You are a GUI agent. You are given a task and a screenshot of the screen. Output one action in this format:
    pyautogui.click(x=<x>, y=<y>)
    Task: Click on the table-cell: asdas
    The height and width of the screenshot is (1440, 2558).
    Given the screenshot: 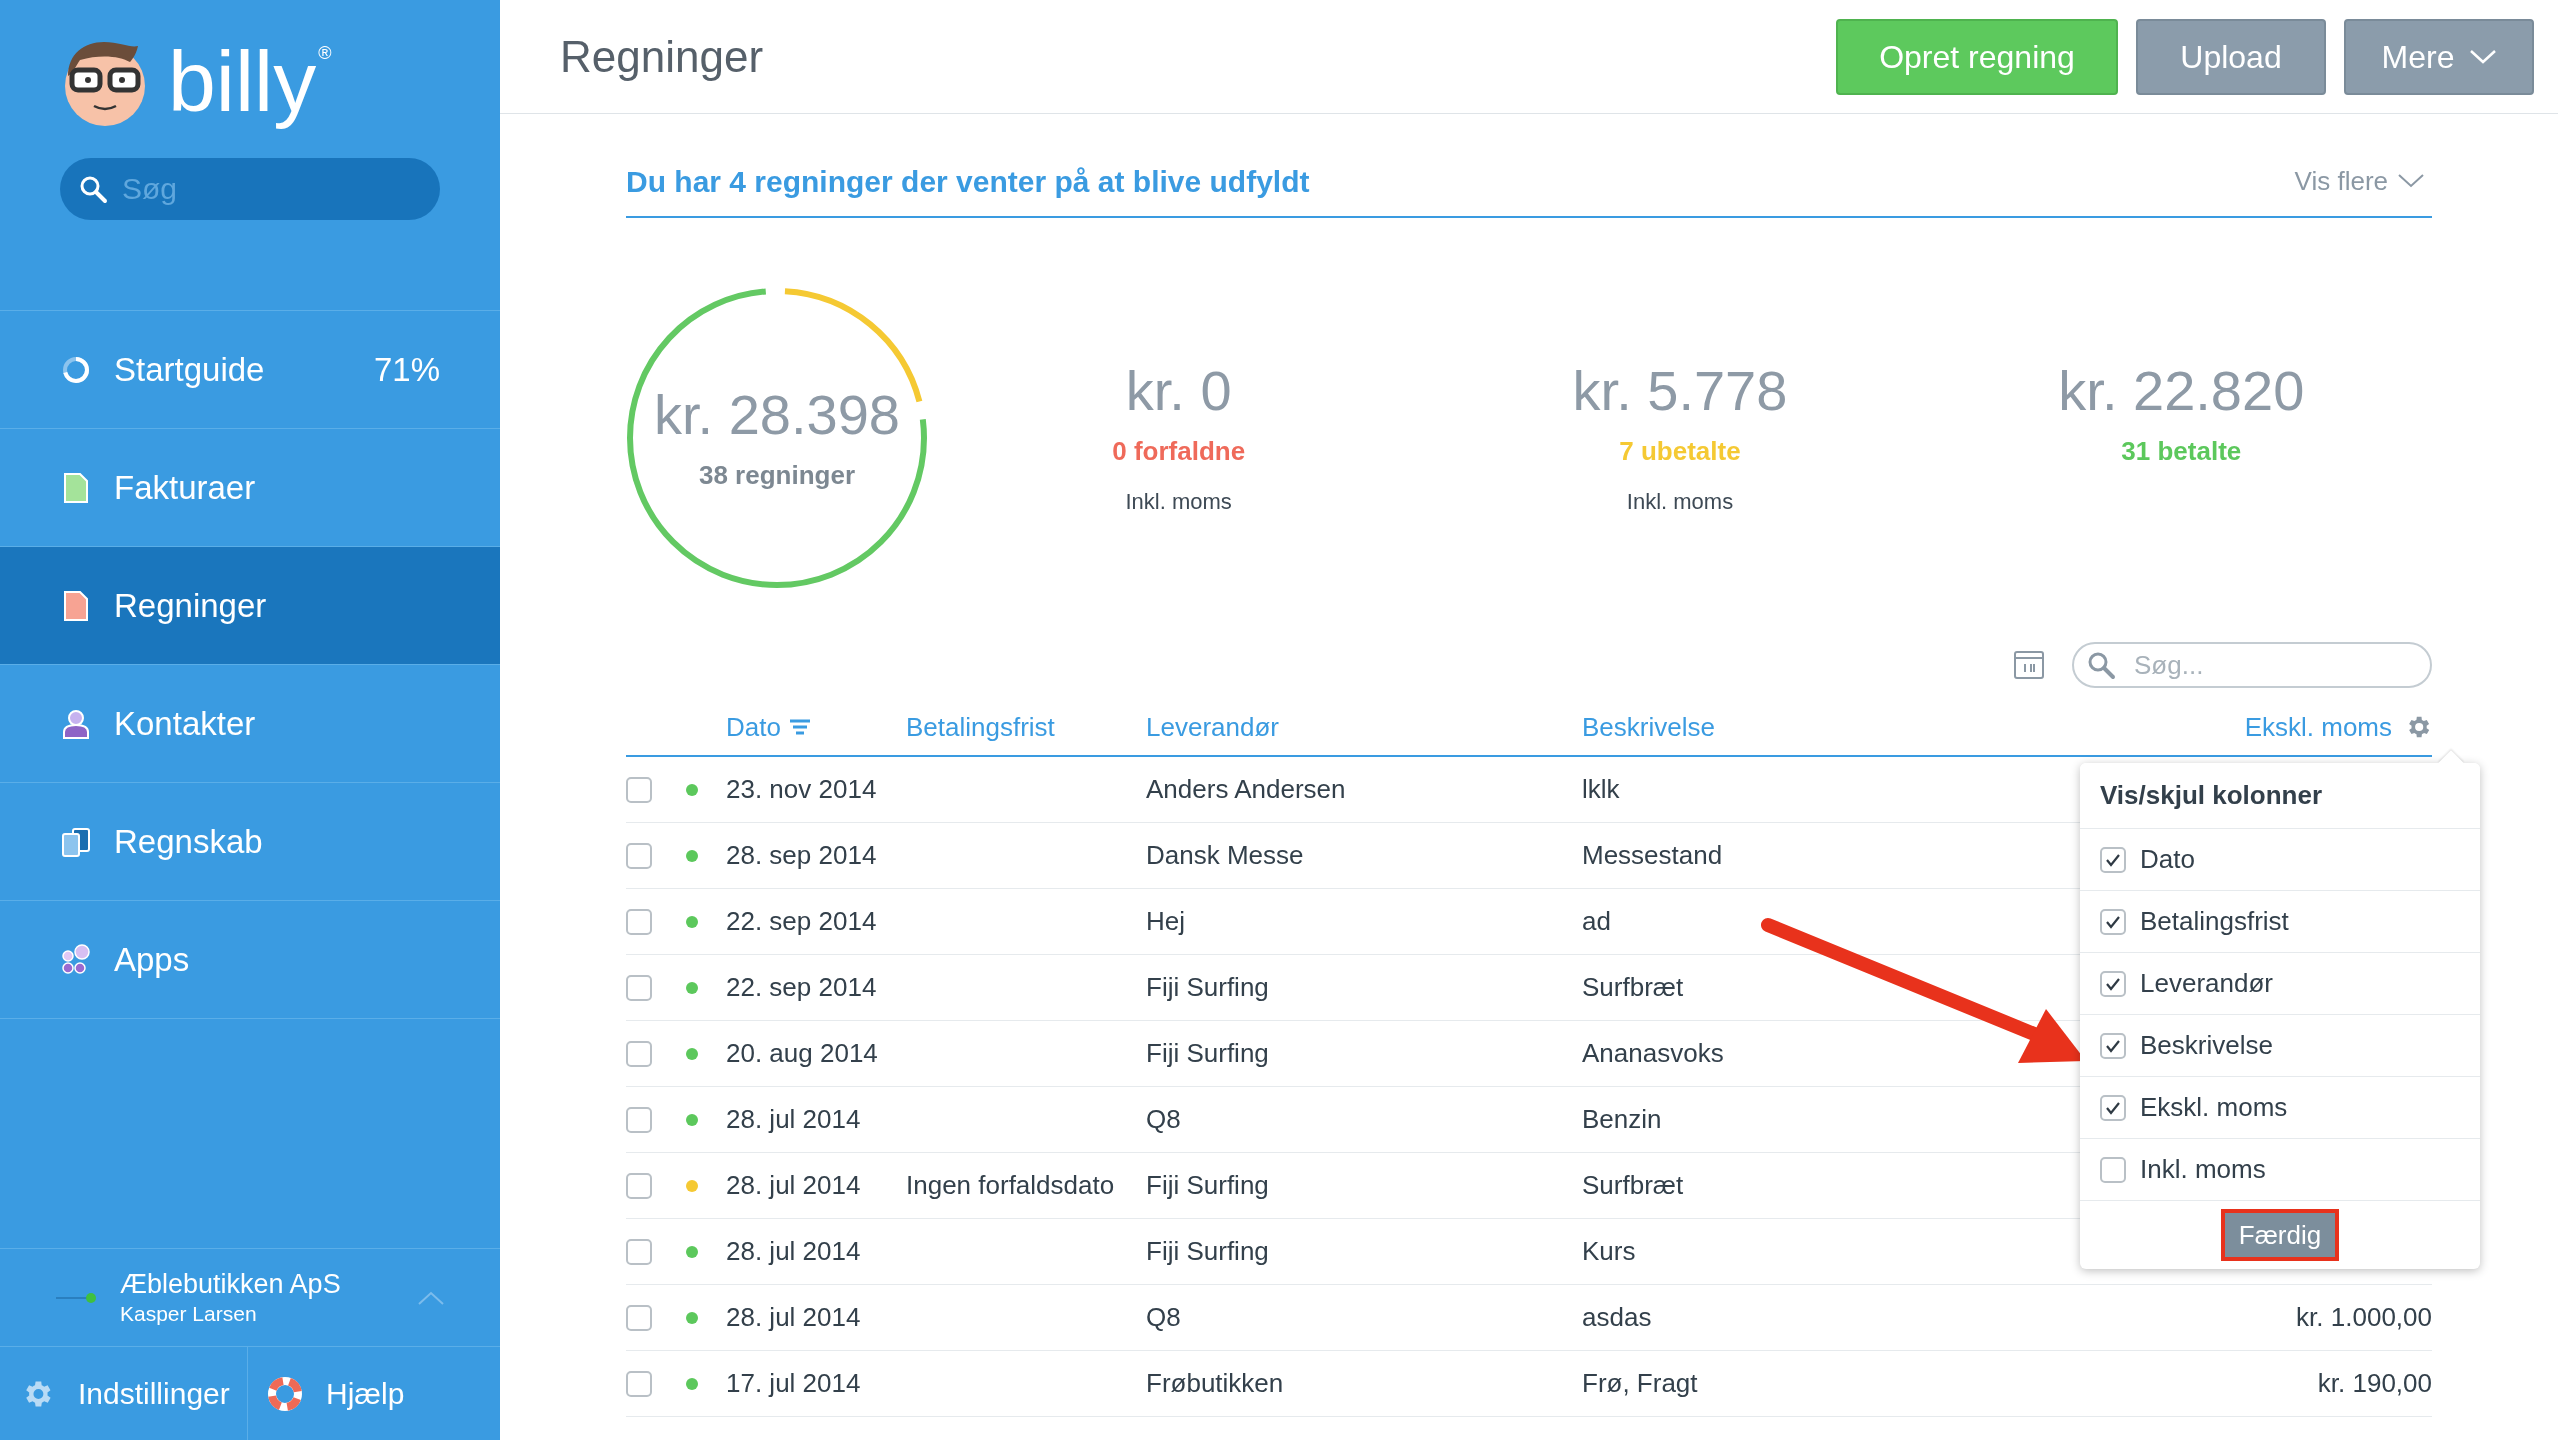 What is the action you would take?
    pyautogui.click(x=1617, y=1317)
    